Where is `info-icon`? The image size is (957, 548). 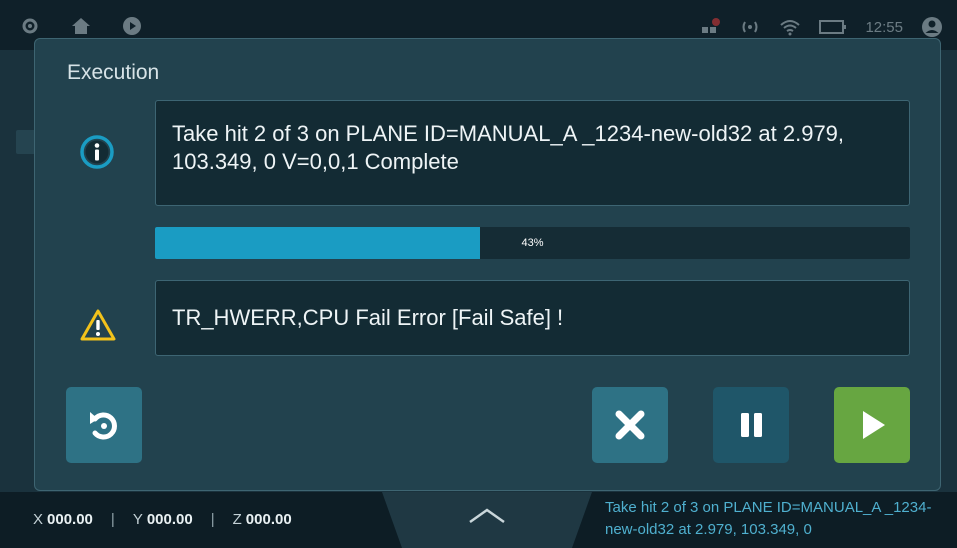
info-icon is located at coordinates (97, 154).